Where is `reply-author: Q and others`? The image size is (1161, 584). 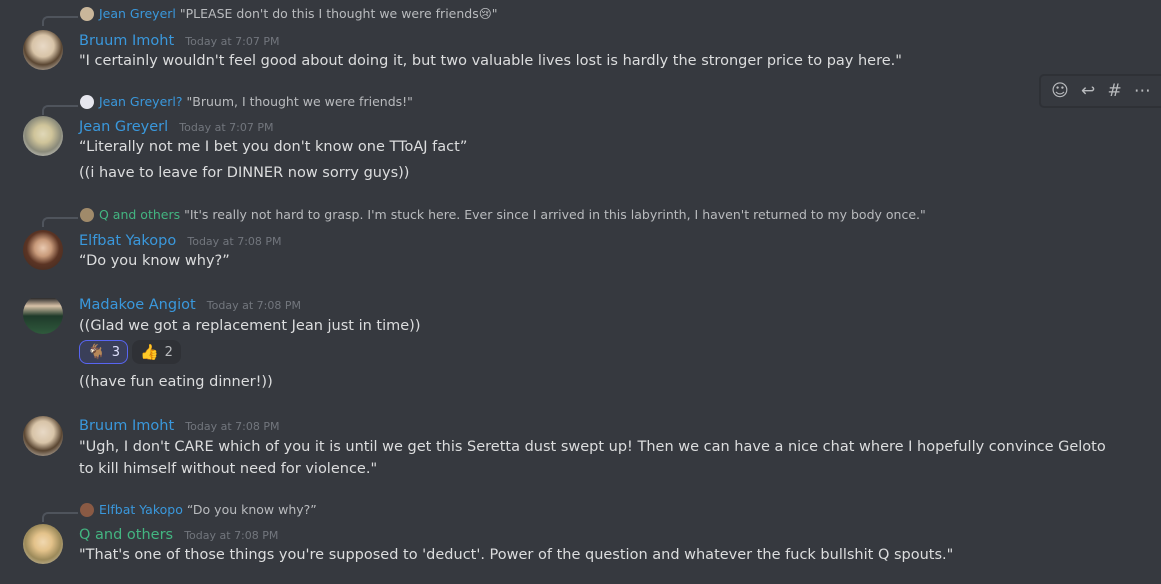
reply-author: Q and others is located at coordinates (139, 214).